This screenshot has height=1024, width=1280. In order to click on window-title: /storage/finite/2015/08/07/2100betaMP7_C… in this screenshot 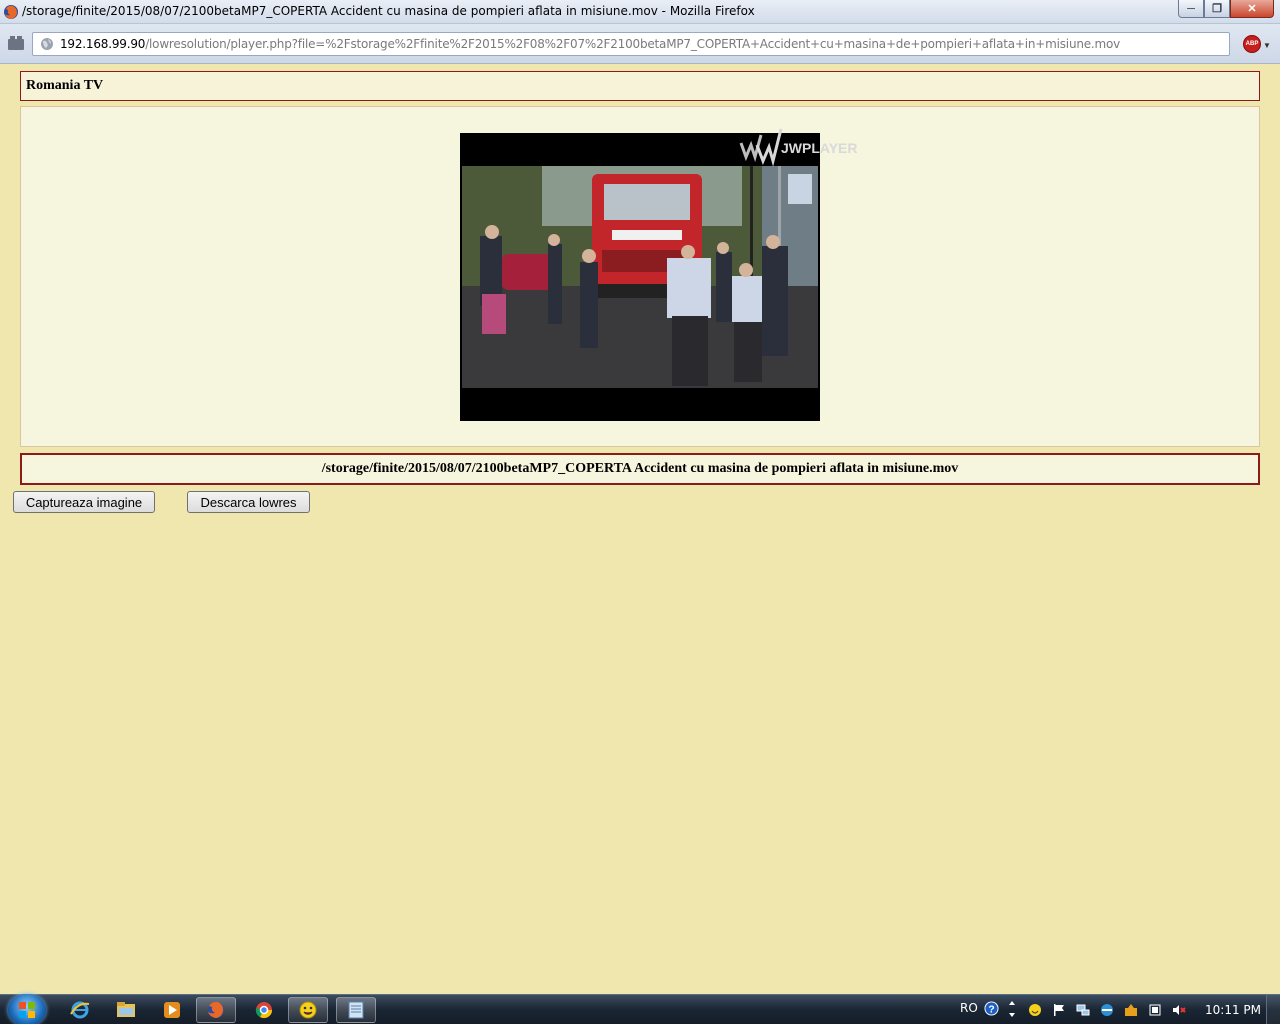, I will do `click(388, 11)`.